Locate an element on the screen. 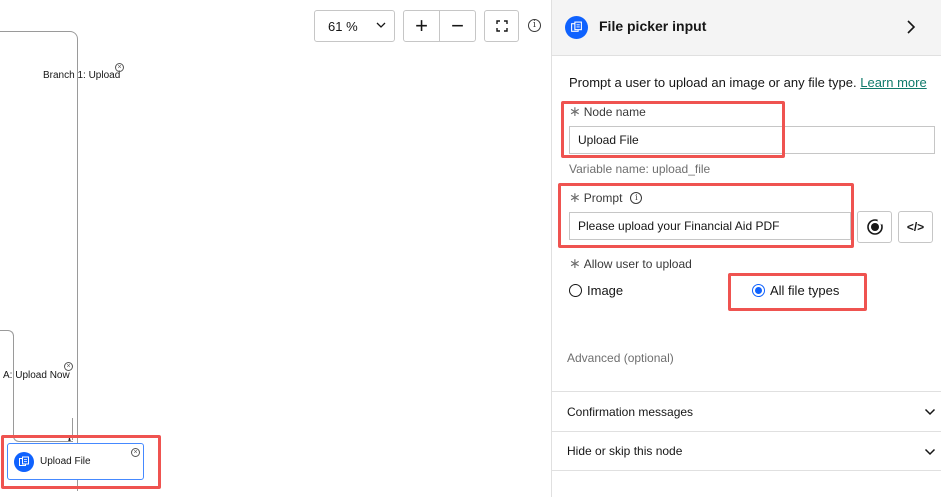 The image size is (941, 497). accordion-confirmation-messages: Confirmation messages is located at coordinates (746, 411).